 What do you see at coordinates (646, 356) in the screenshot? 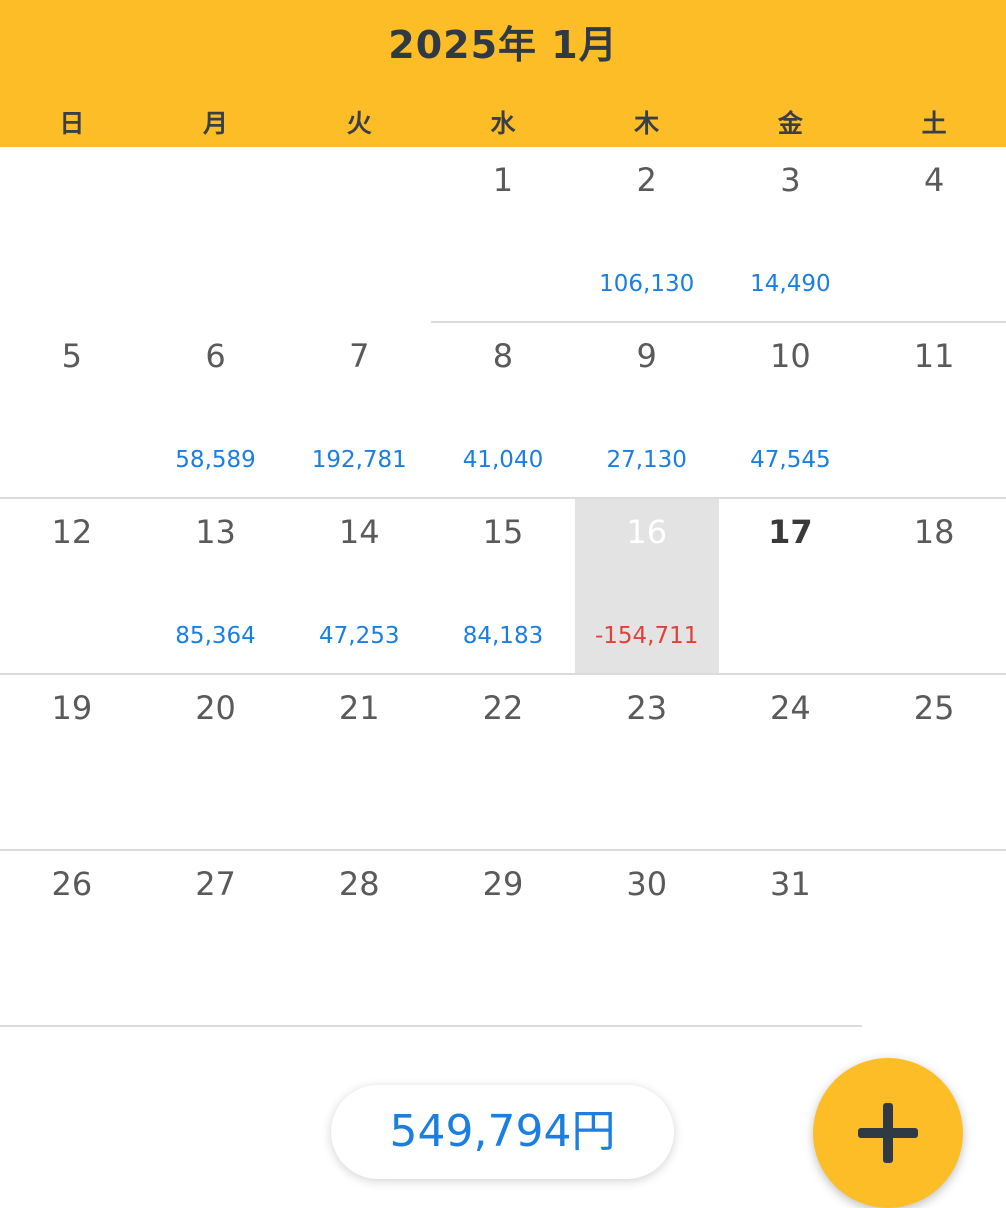
I see `day-number: 9` at bounding box center [646, 356].